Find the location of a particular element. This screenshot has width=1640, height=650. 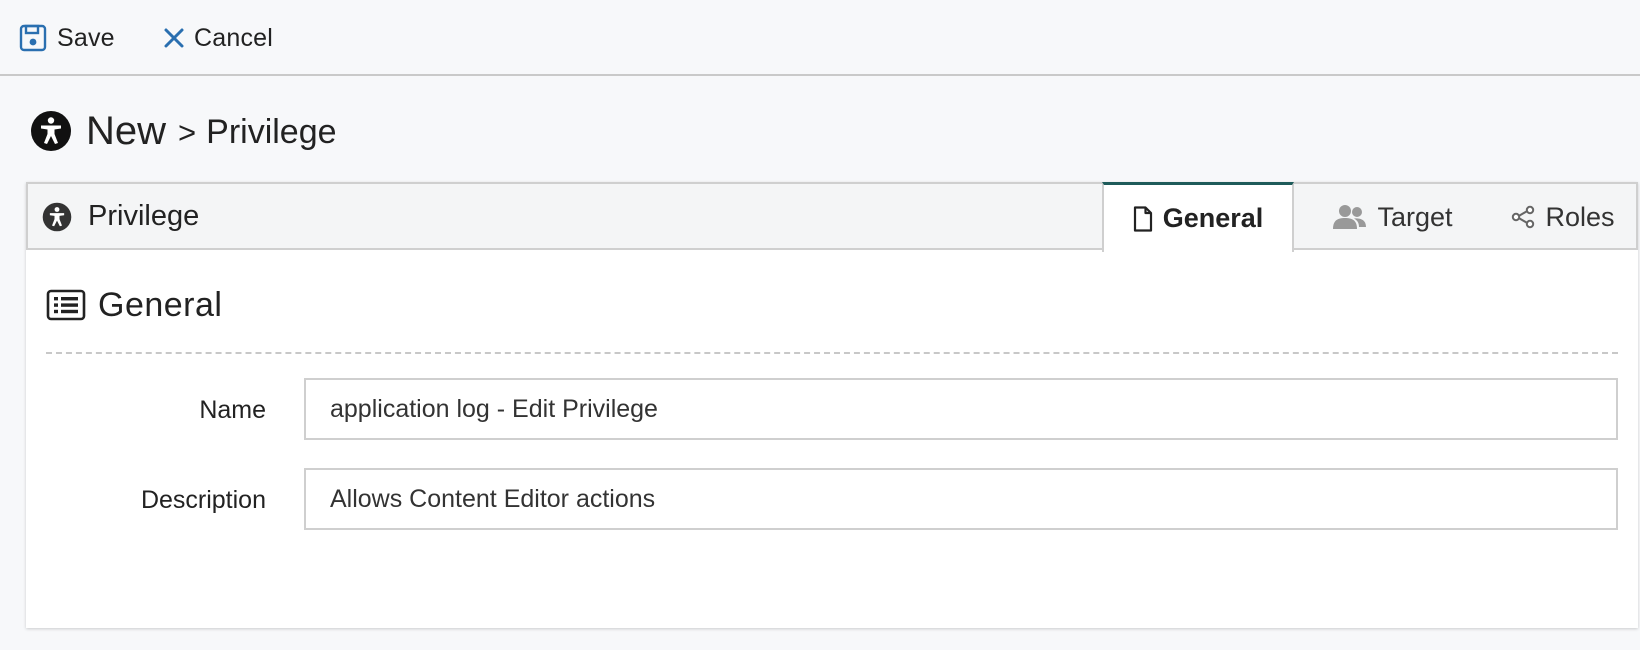

name-field is located at coordinates (961, 409).